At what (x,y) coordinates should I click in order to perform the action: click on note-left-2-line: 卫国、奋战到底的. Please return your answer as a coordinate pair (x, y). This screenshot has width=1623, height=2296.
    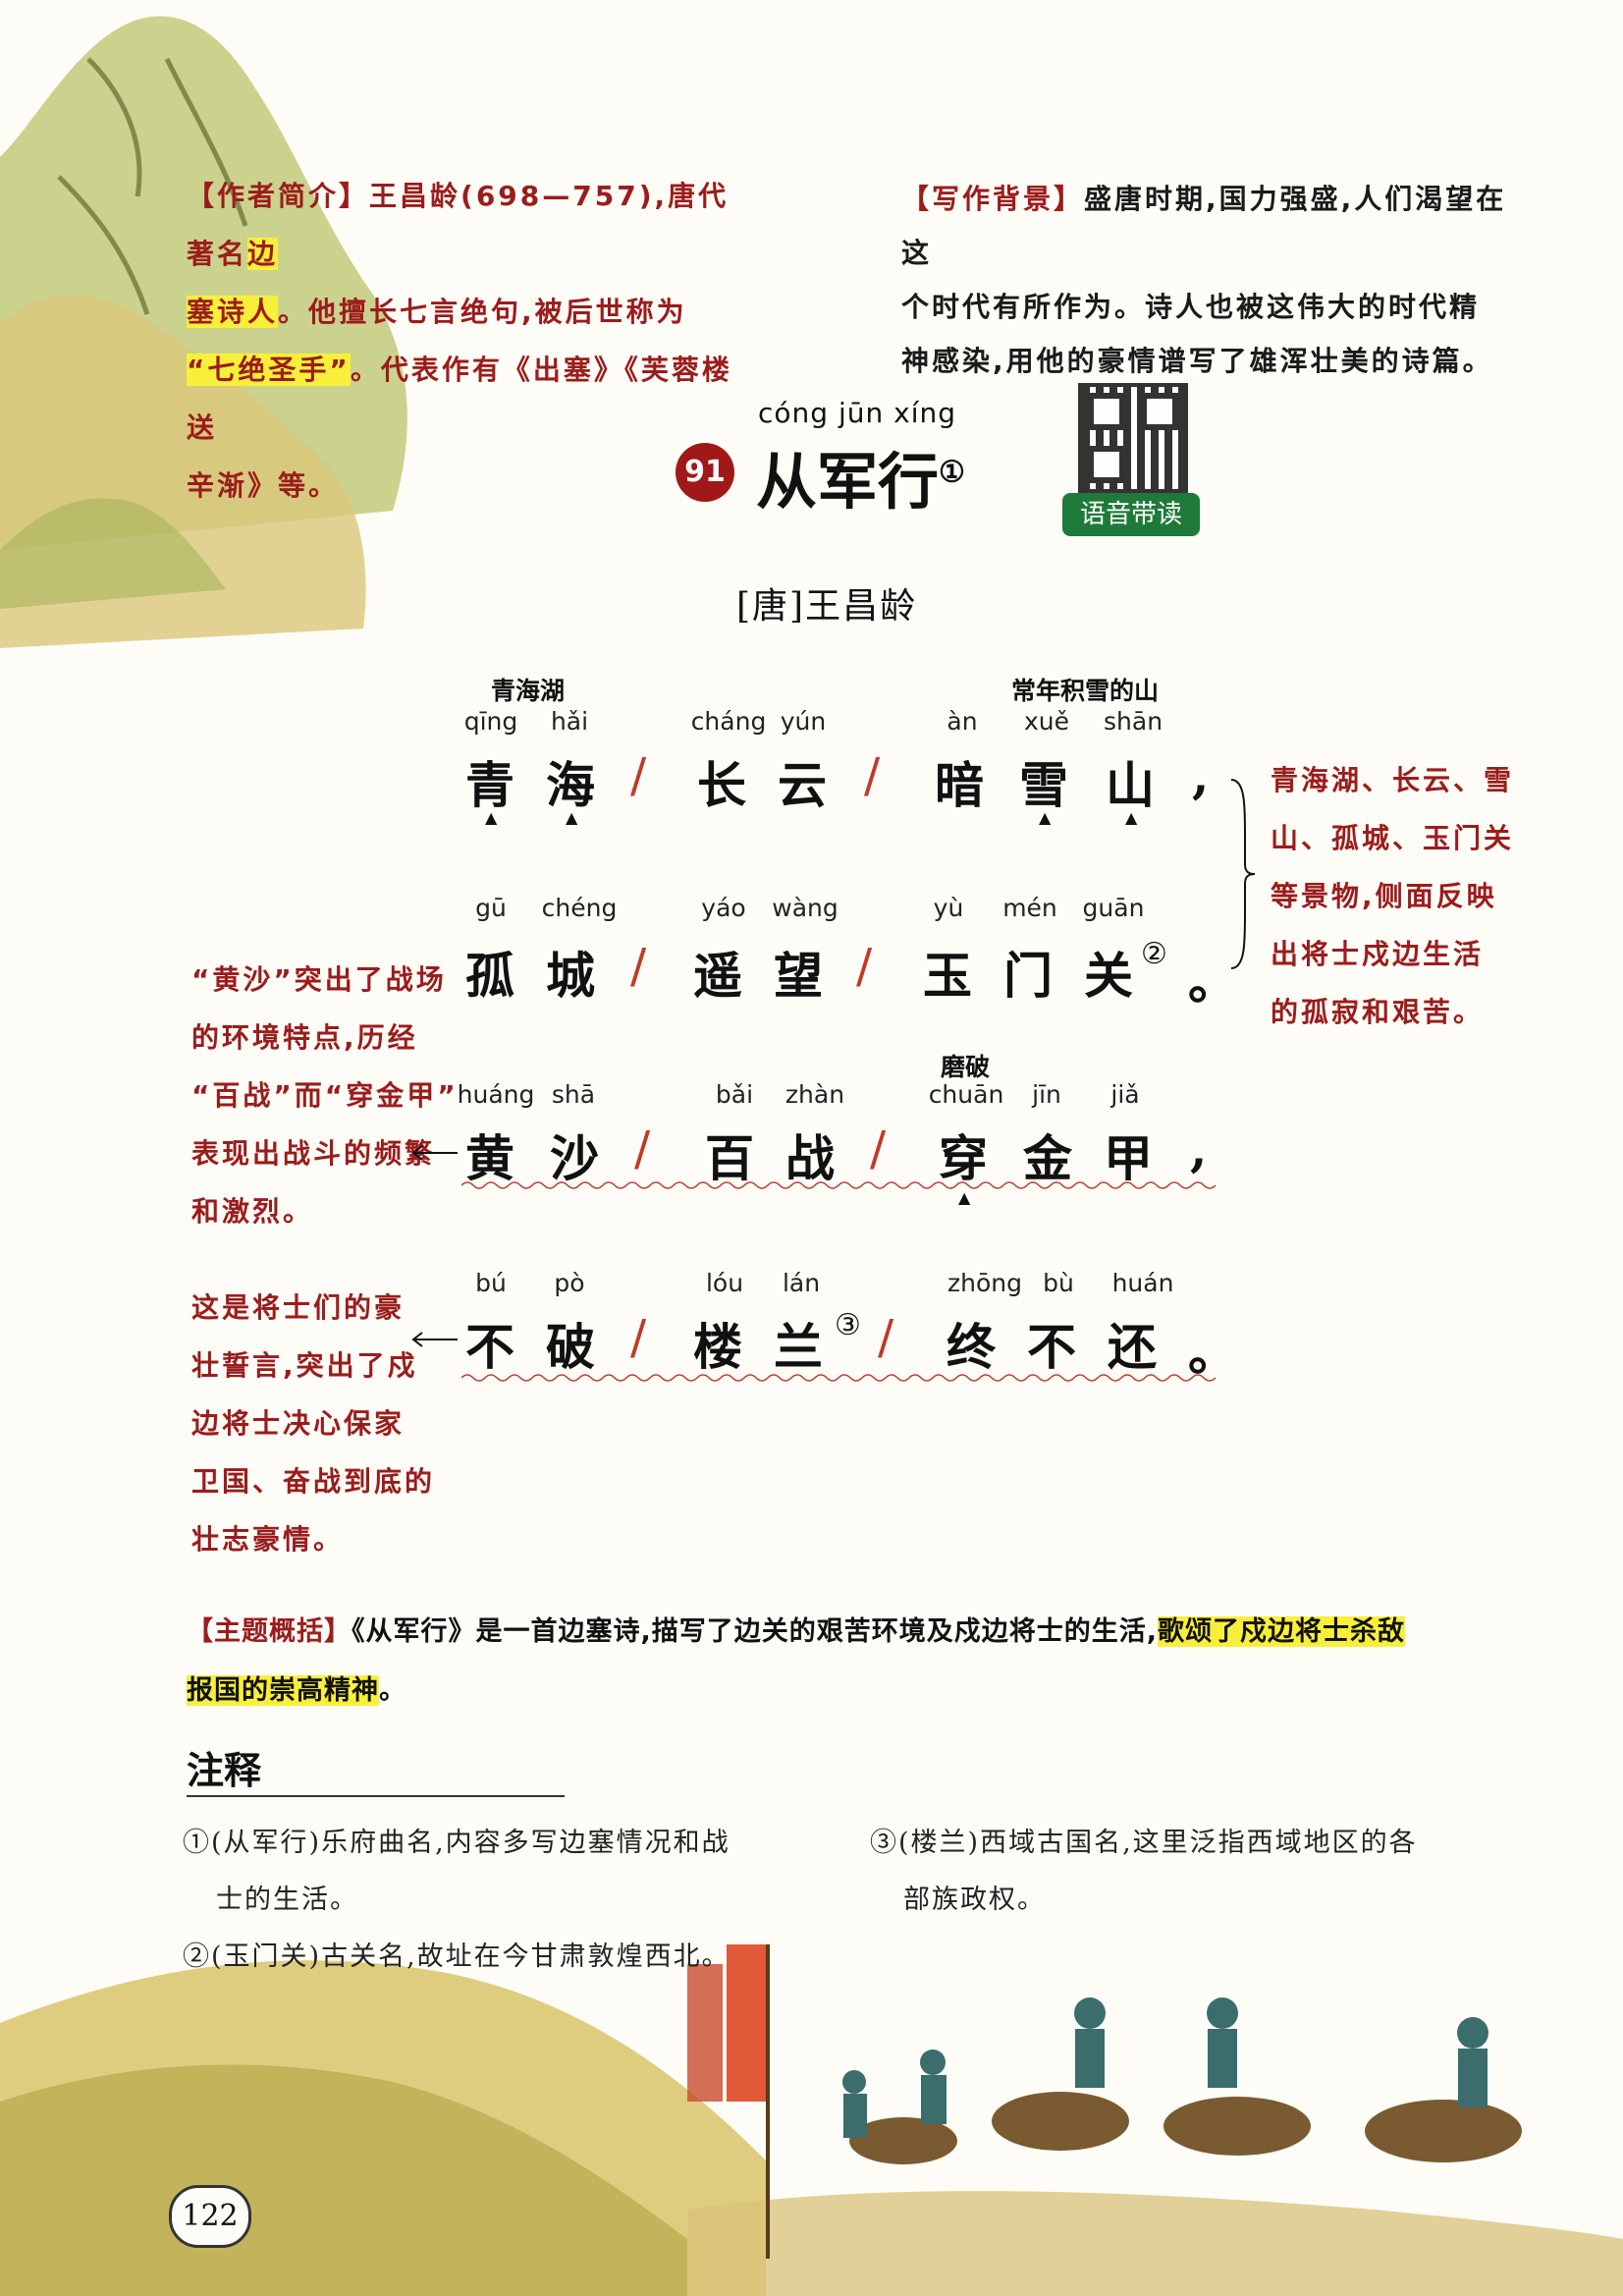
    Looking at the image, I should click on (313, 1481).